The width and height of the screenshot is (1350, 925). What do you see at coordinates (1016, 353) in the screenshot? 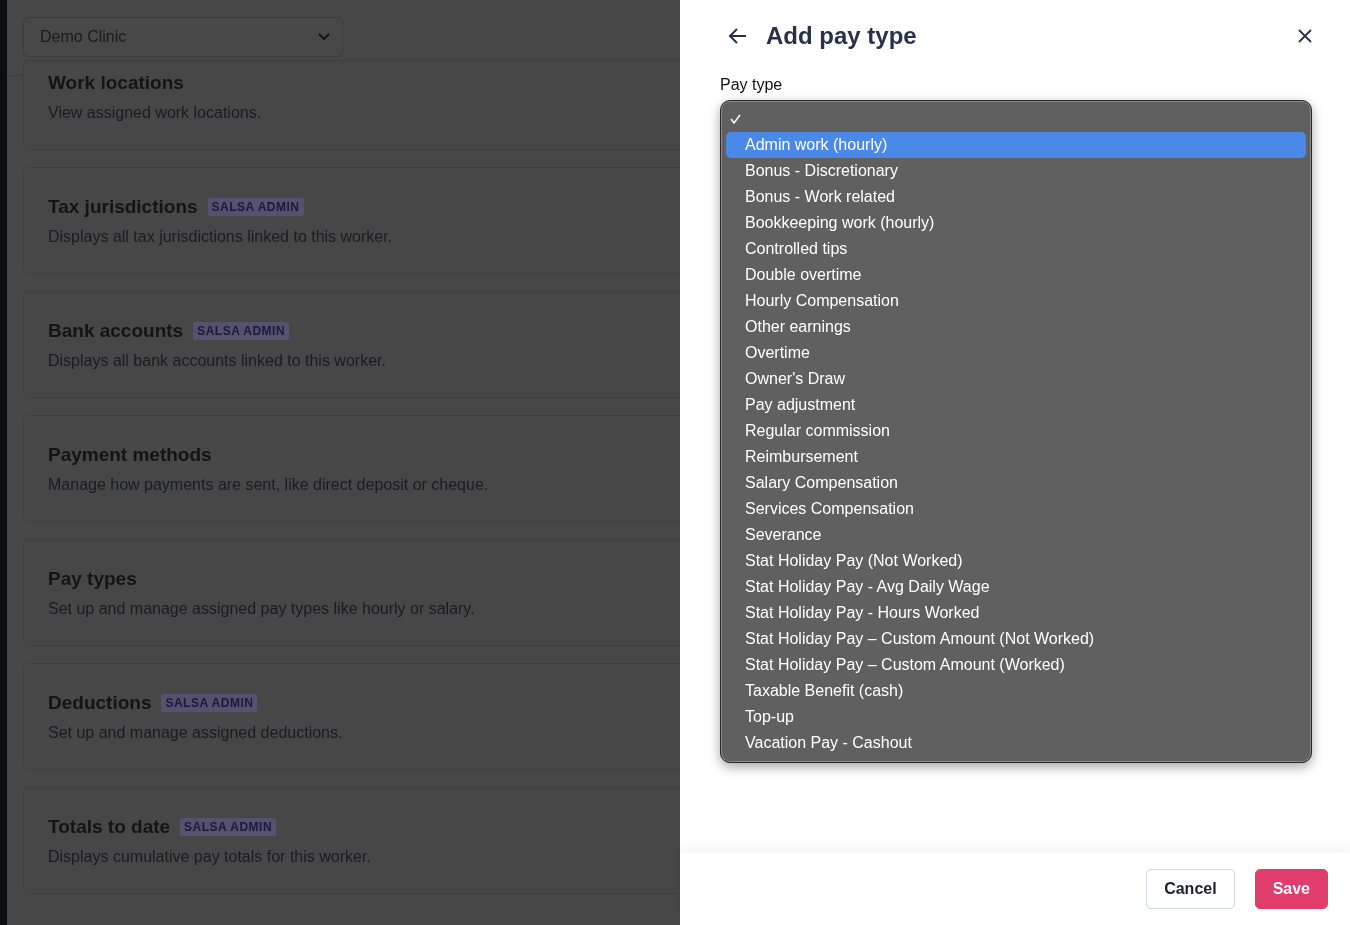
I see `option-item: Overtime` at bounding box center [1016, 353].